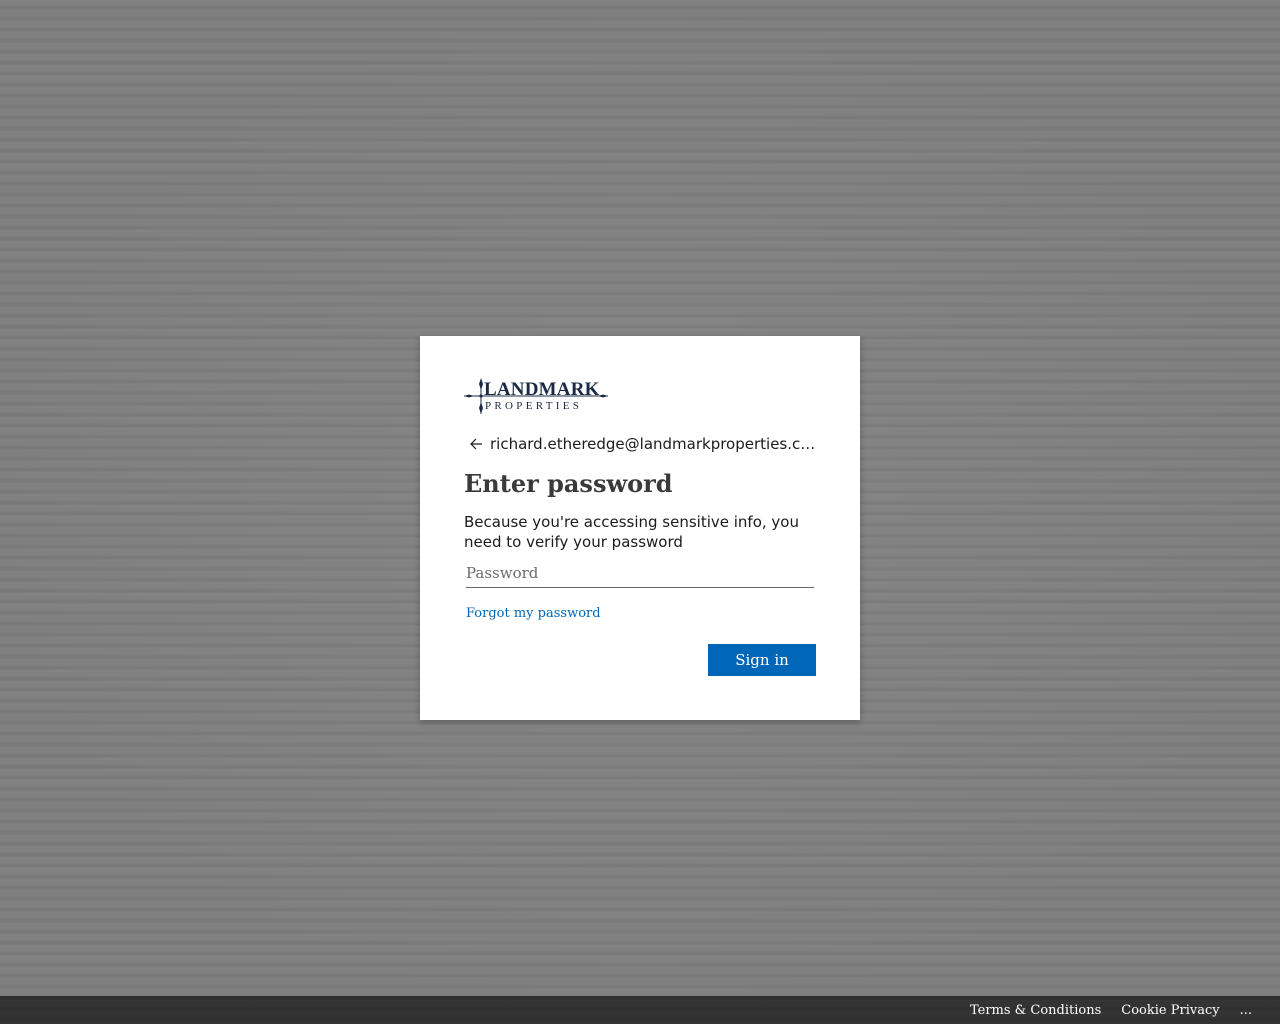 This screenshot has width=1280, height=1024. I want to click on page-title: Enter password, so click(568, 483).